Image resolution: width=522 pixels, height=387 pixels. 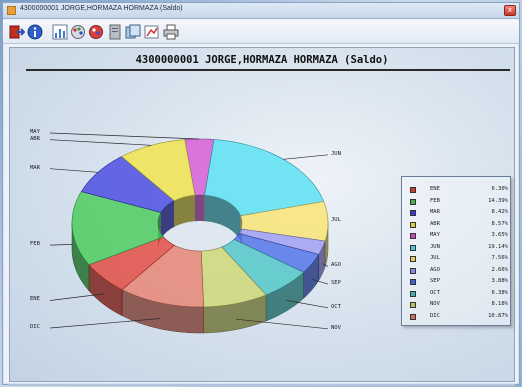 I want to click on red-palette-icon, so click(x=96, y=32).